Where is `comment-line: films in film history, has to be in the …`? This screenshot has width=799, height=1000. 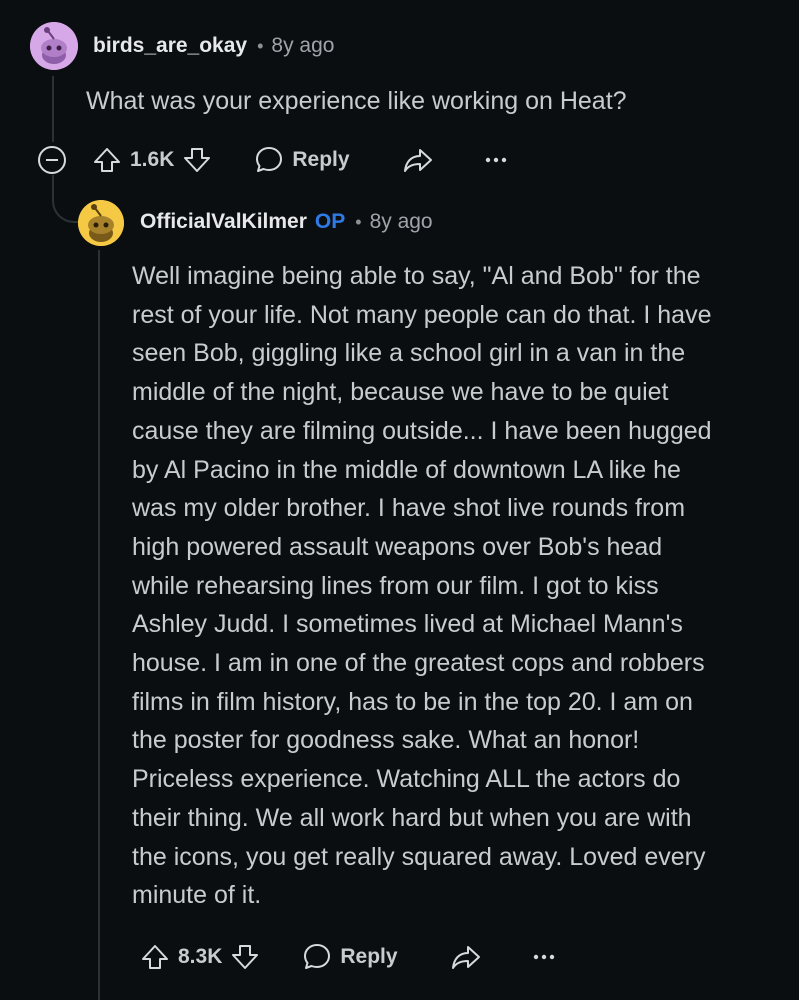
comment-line: films in film history, has to be in the … is located at coordinates (412, 701).